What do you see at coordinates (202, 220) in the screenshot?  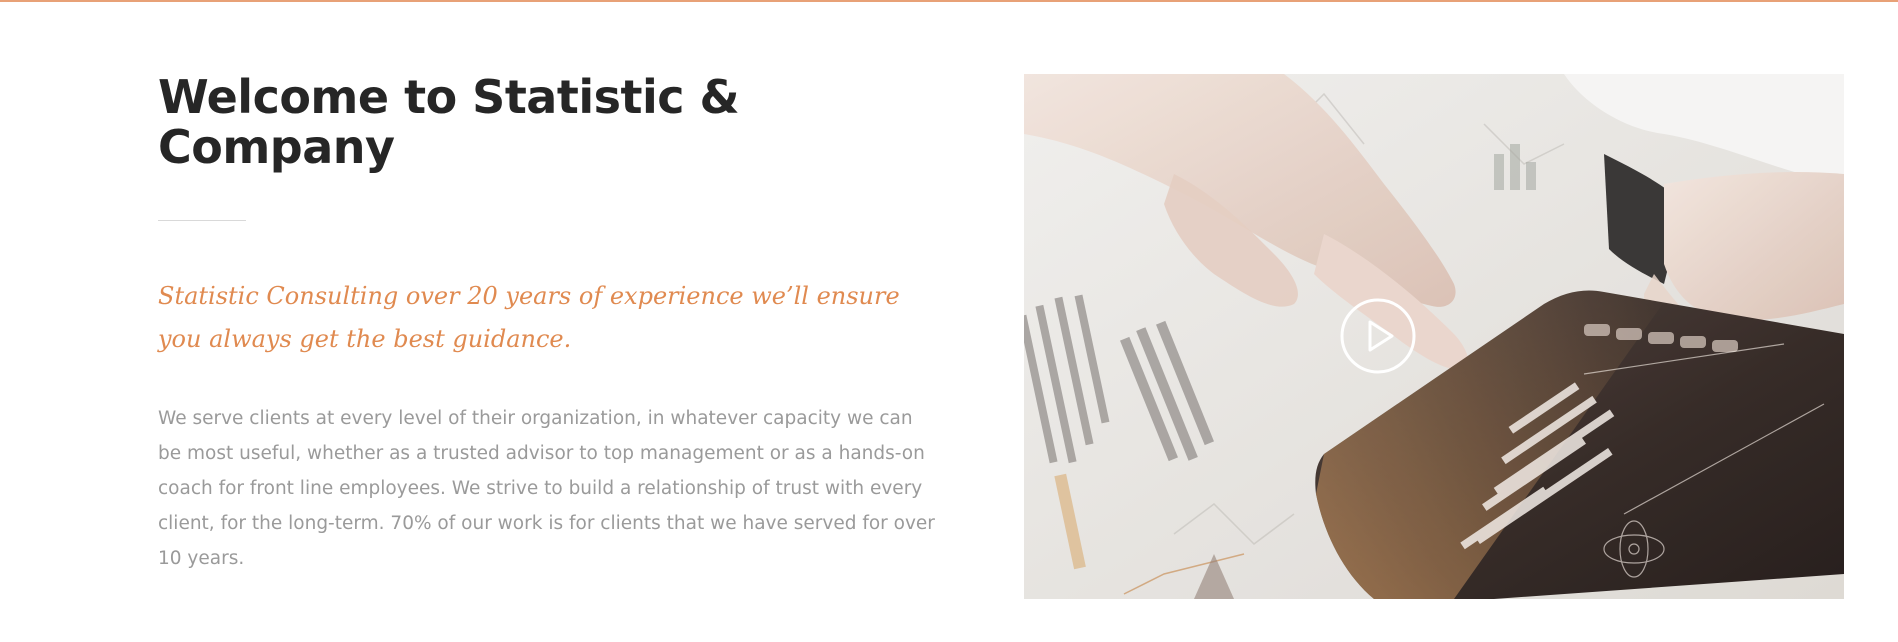 I see `title-divider` at bounding box center [202, 220].